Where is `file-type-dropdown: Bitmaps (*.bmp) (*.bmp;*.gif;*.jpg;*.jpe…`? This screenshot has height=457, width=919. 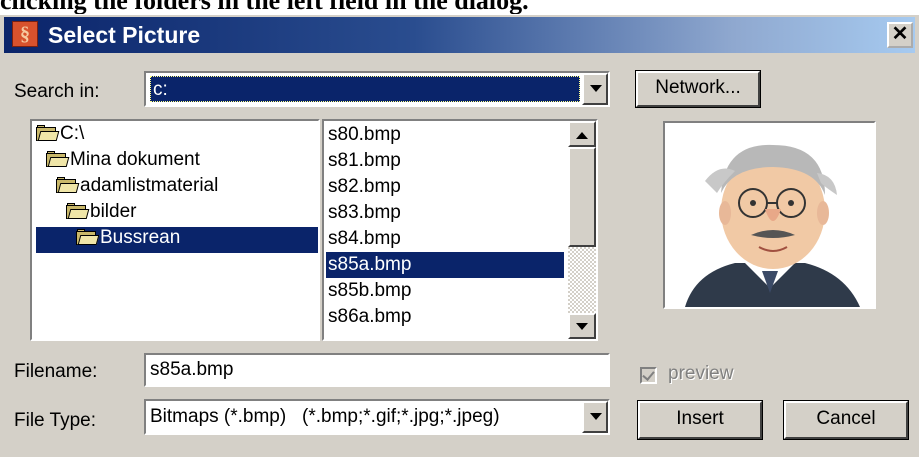 file-type-dropdown: Bitmaps (*.bmp) (*.bmp;*.gif;*.jpg;*.jpe… is located at coordinates (377, 417).